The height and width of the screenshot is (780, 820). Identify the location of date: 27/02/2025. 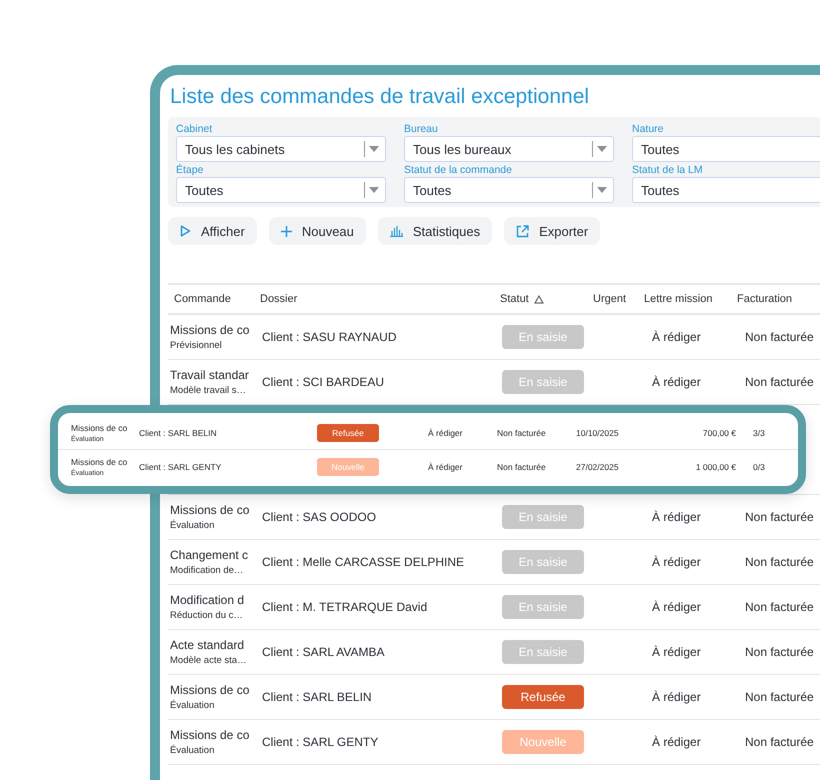
(598, 467).